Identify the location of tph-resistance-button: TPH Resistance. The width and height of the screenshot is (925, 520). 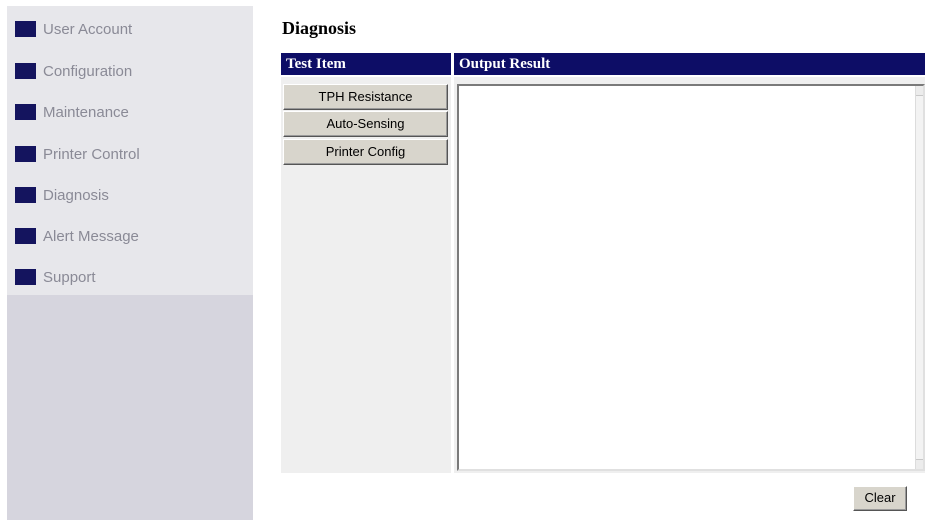
(365, 97).